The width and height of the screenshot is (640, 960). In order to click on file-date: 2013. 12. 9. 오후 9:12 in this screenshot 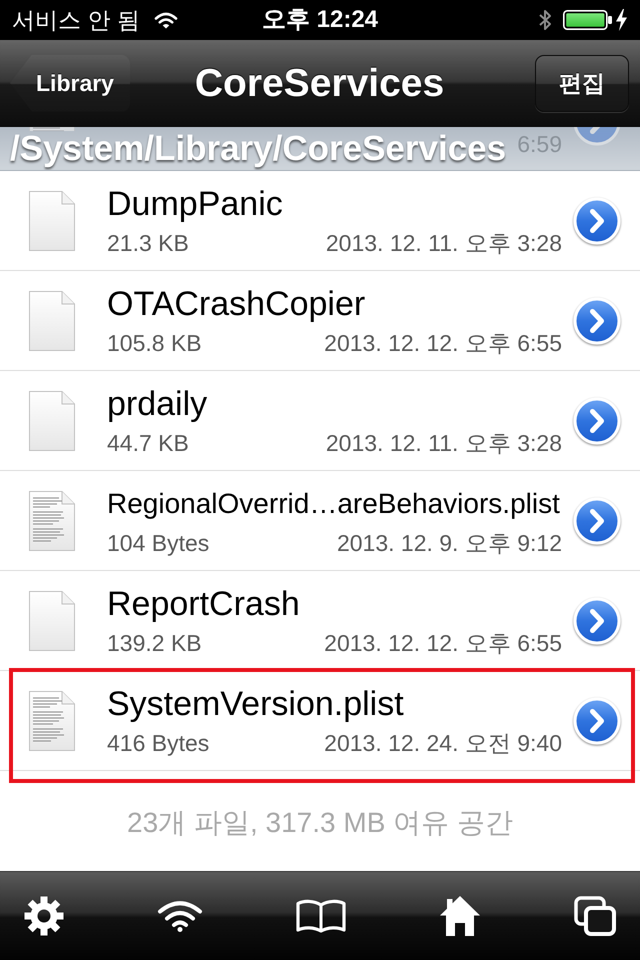, I will do `click(449, 542)`.